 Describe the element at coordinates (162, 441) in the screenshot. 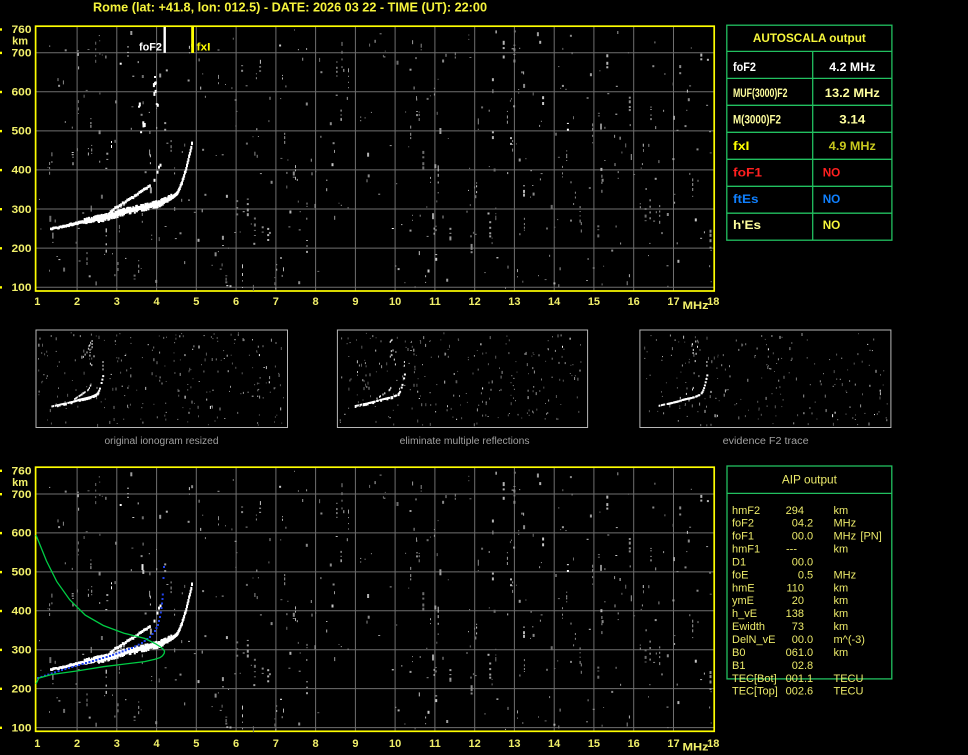

I see `svg-text: original ionogram resized` at that location.